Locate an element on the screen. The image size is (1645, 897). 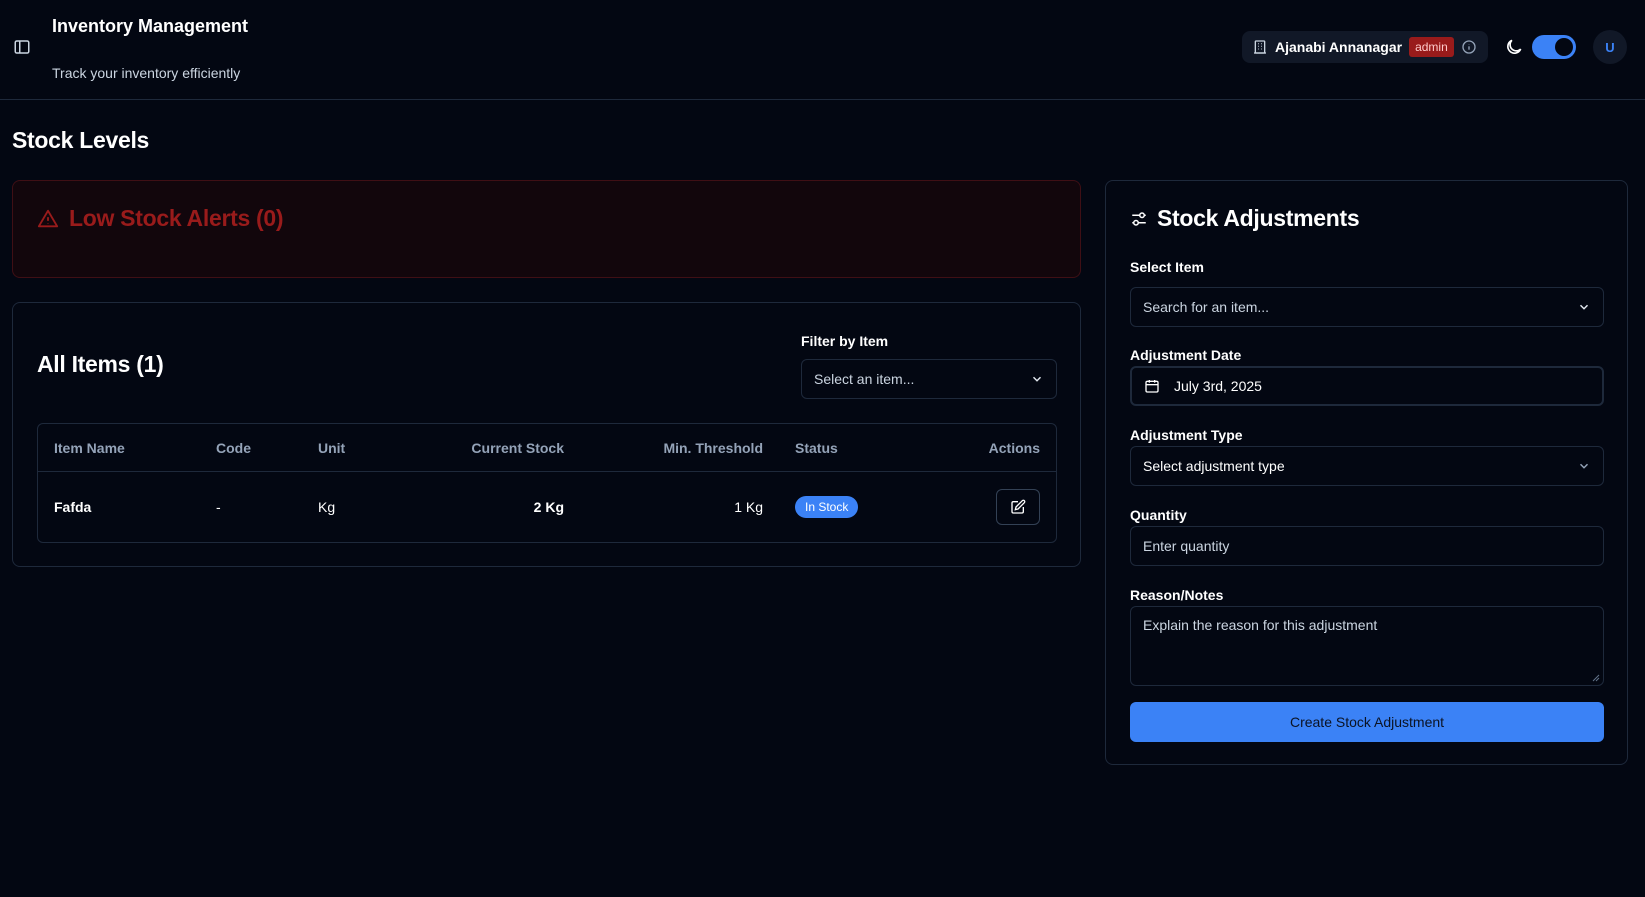
col-unit: Unit is located at coordinates (332, 447).